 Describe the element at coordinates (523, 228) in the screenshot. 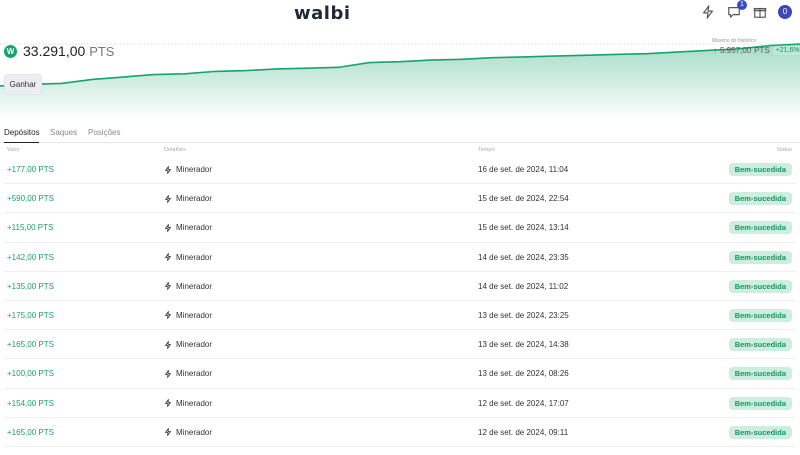

I see `row-time: 15 de set. de 2024, 13:14` at that location.